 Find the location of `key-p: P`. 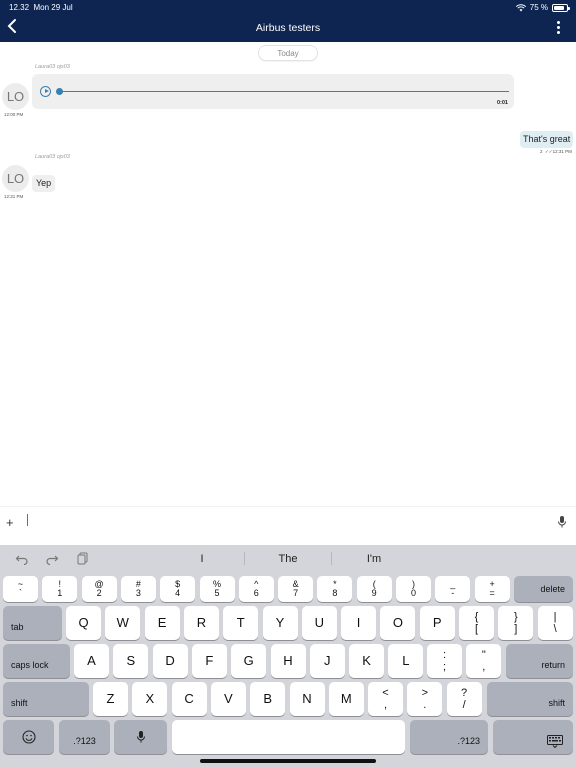

key-p: P is located at coordinates (437, 623).